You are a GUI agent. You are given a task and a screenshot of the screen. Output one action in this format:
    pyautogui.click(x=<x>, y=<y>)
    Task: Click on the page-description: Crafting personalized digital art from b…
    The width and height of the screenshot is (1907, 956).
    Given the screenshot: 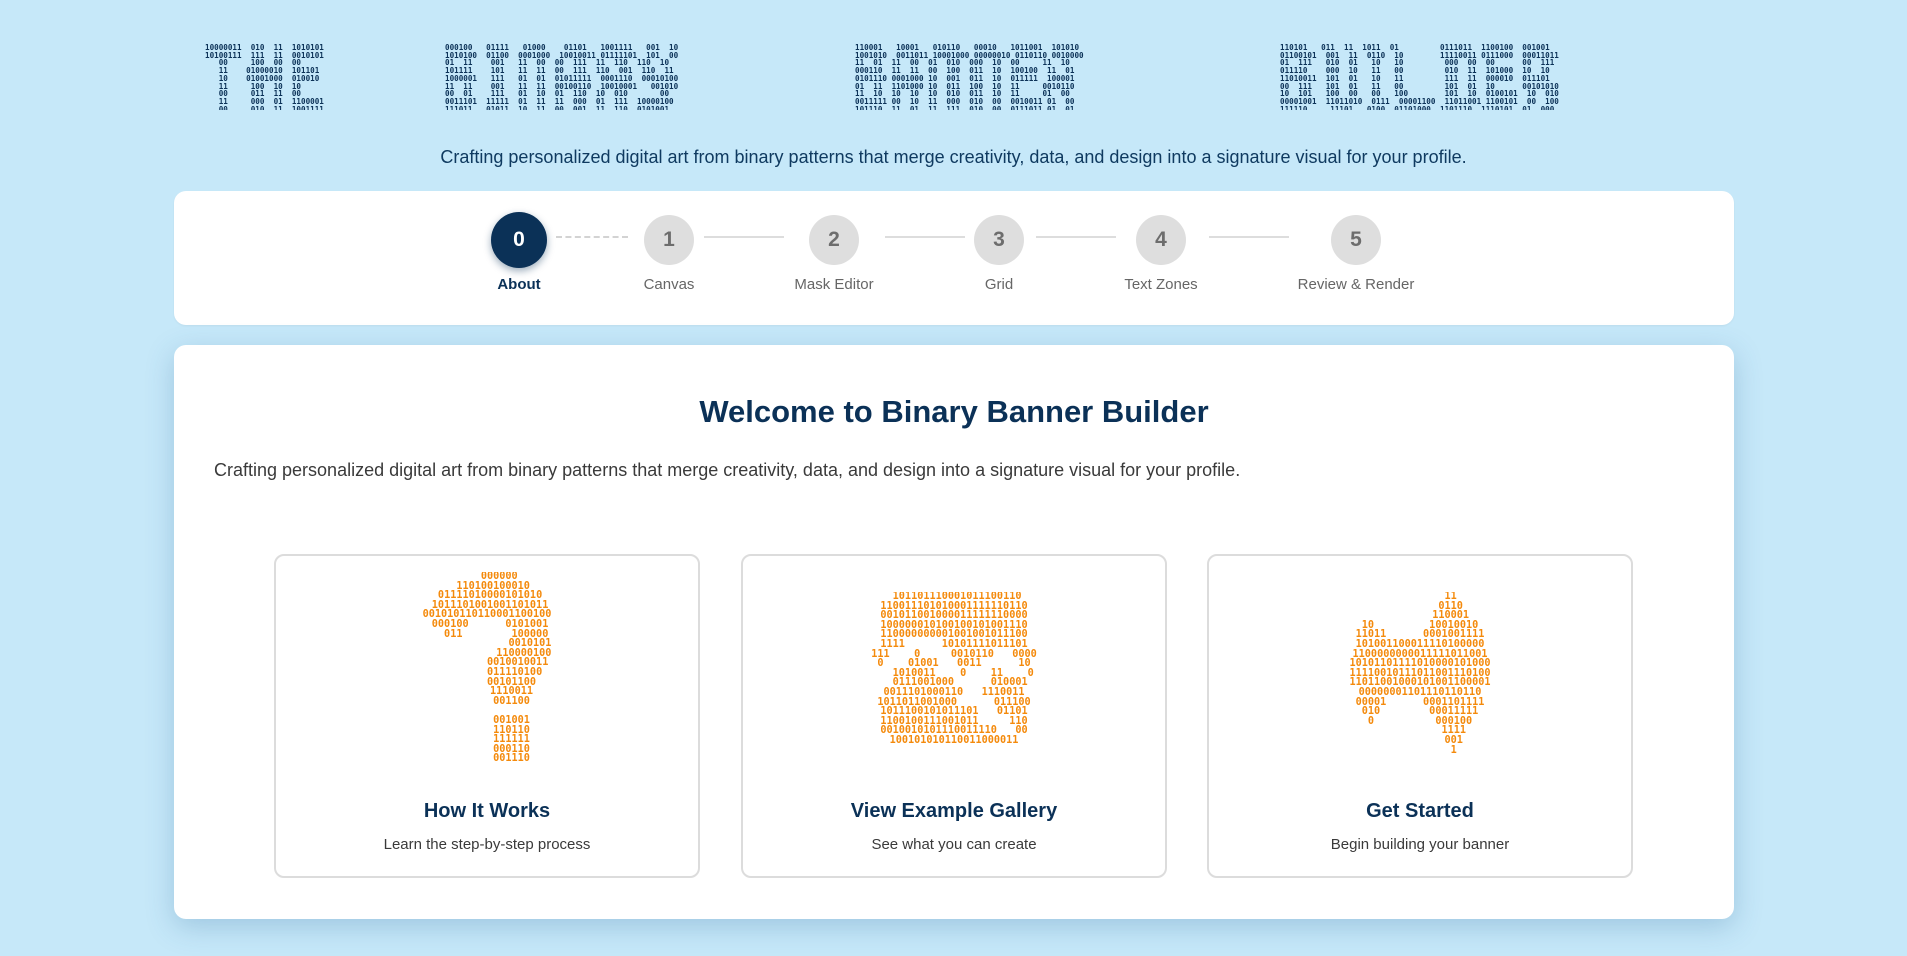 What is the action you would take?
    pyautogui.click(x=727, y=470)
    